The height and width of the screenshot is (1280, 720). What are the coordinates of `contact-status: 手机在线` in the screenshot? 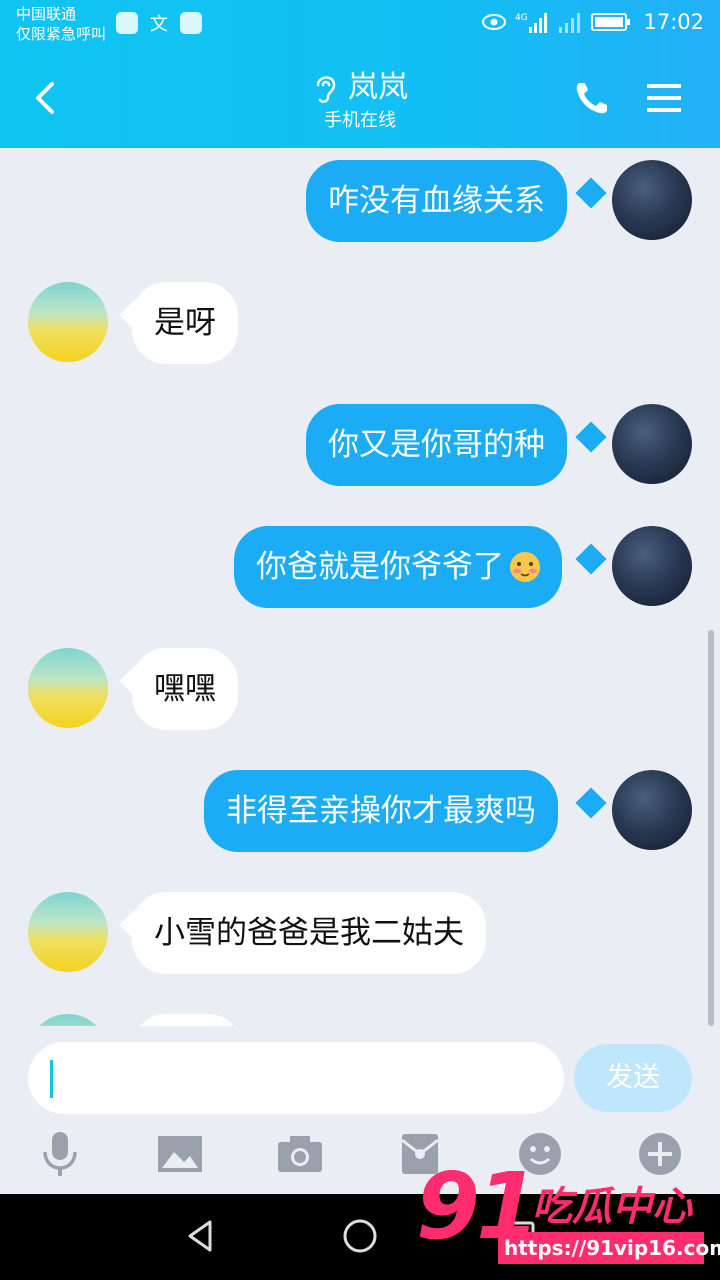 It's located at (360, 120).